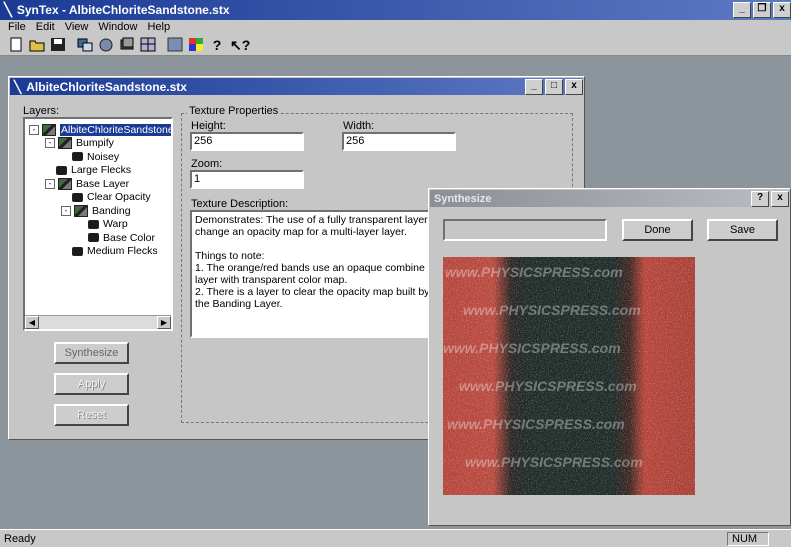 This screenshot has width=791, height=547. I want to click on synthesize-title-bar: Synthesize ? x, so click(609, 198).